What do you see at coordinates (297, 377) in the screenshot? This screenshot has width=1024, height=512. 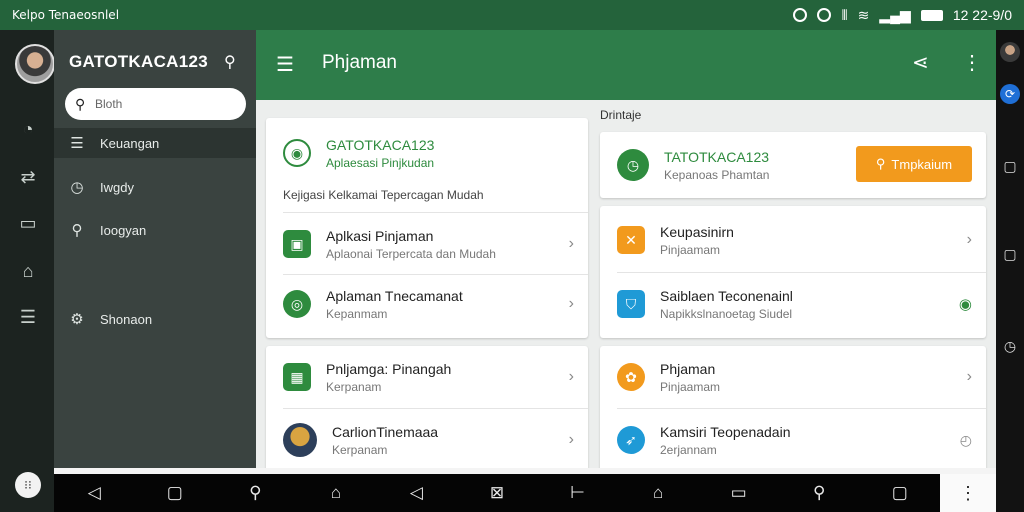 I see `calculator-icon: ▦` at bounding box center [297, 377].